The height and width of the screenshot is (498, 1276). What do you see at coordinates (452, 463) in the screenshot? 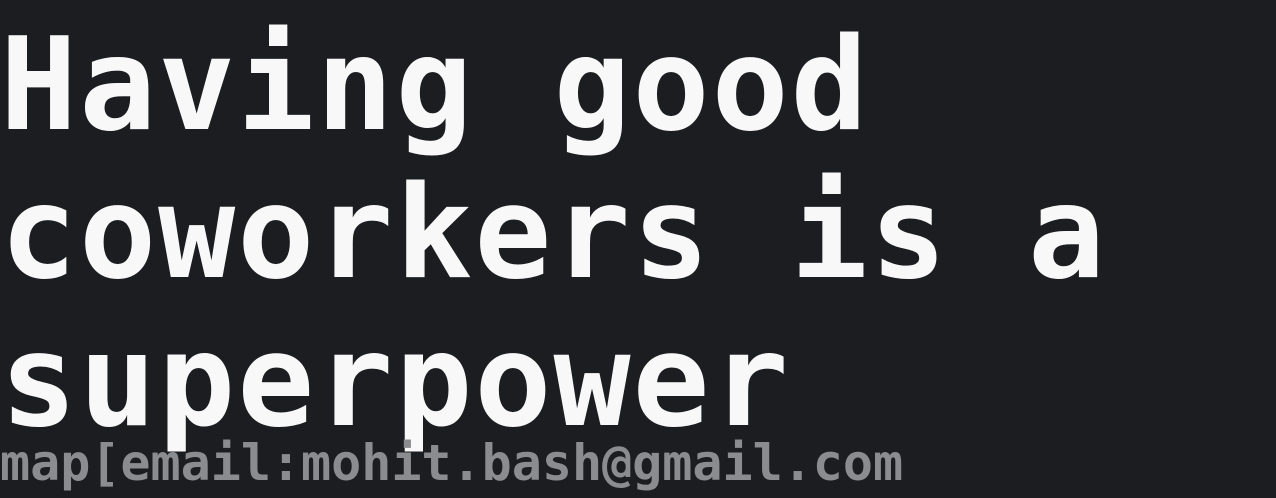
I see `author-email-line: map[email:mohit.bash@gmail.com` at bounding box center [452, 463].